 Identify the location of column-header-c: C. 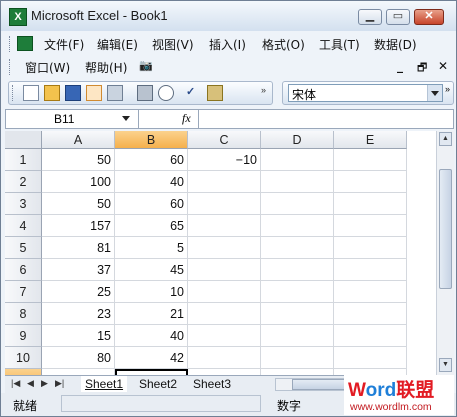
(224, 140).